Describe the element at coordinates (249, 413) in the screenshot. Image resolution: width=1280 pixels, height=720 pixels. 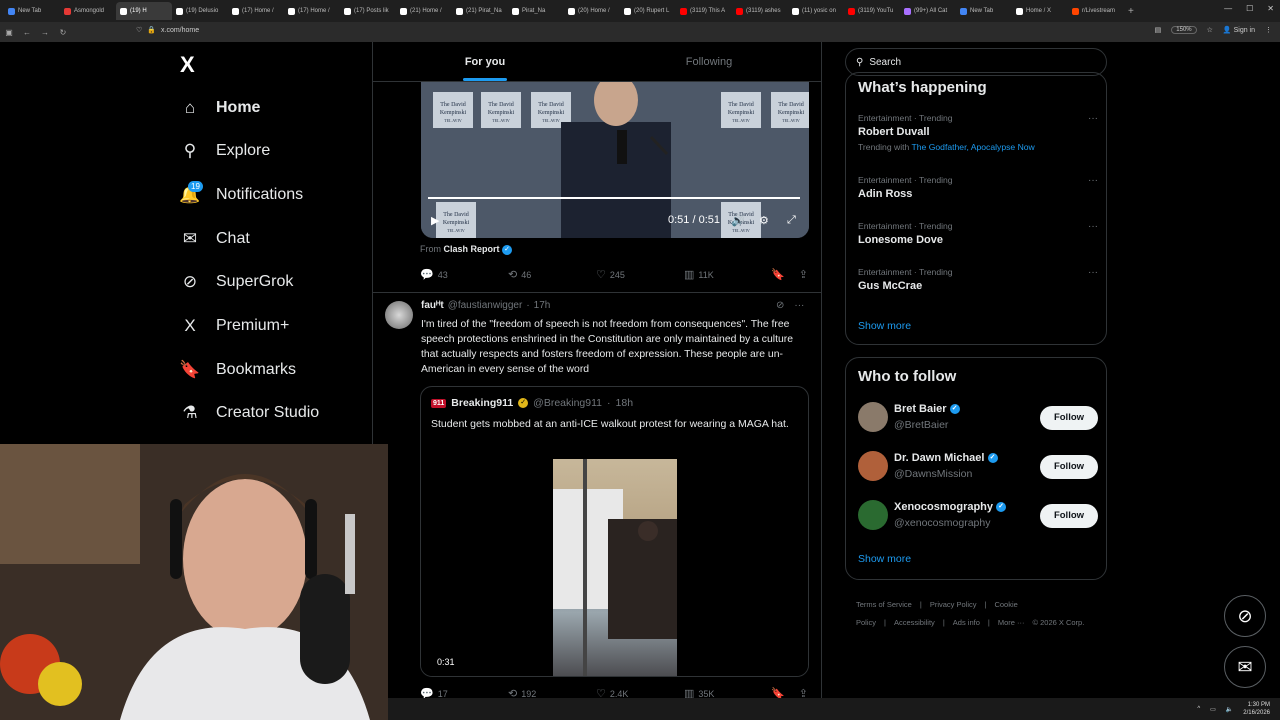
I see `sidebar-item-creator-studio: ⚗ Creator Studio` at that location.